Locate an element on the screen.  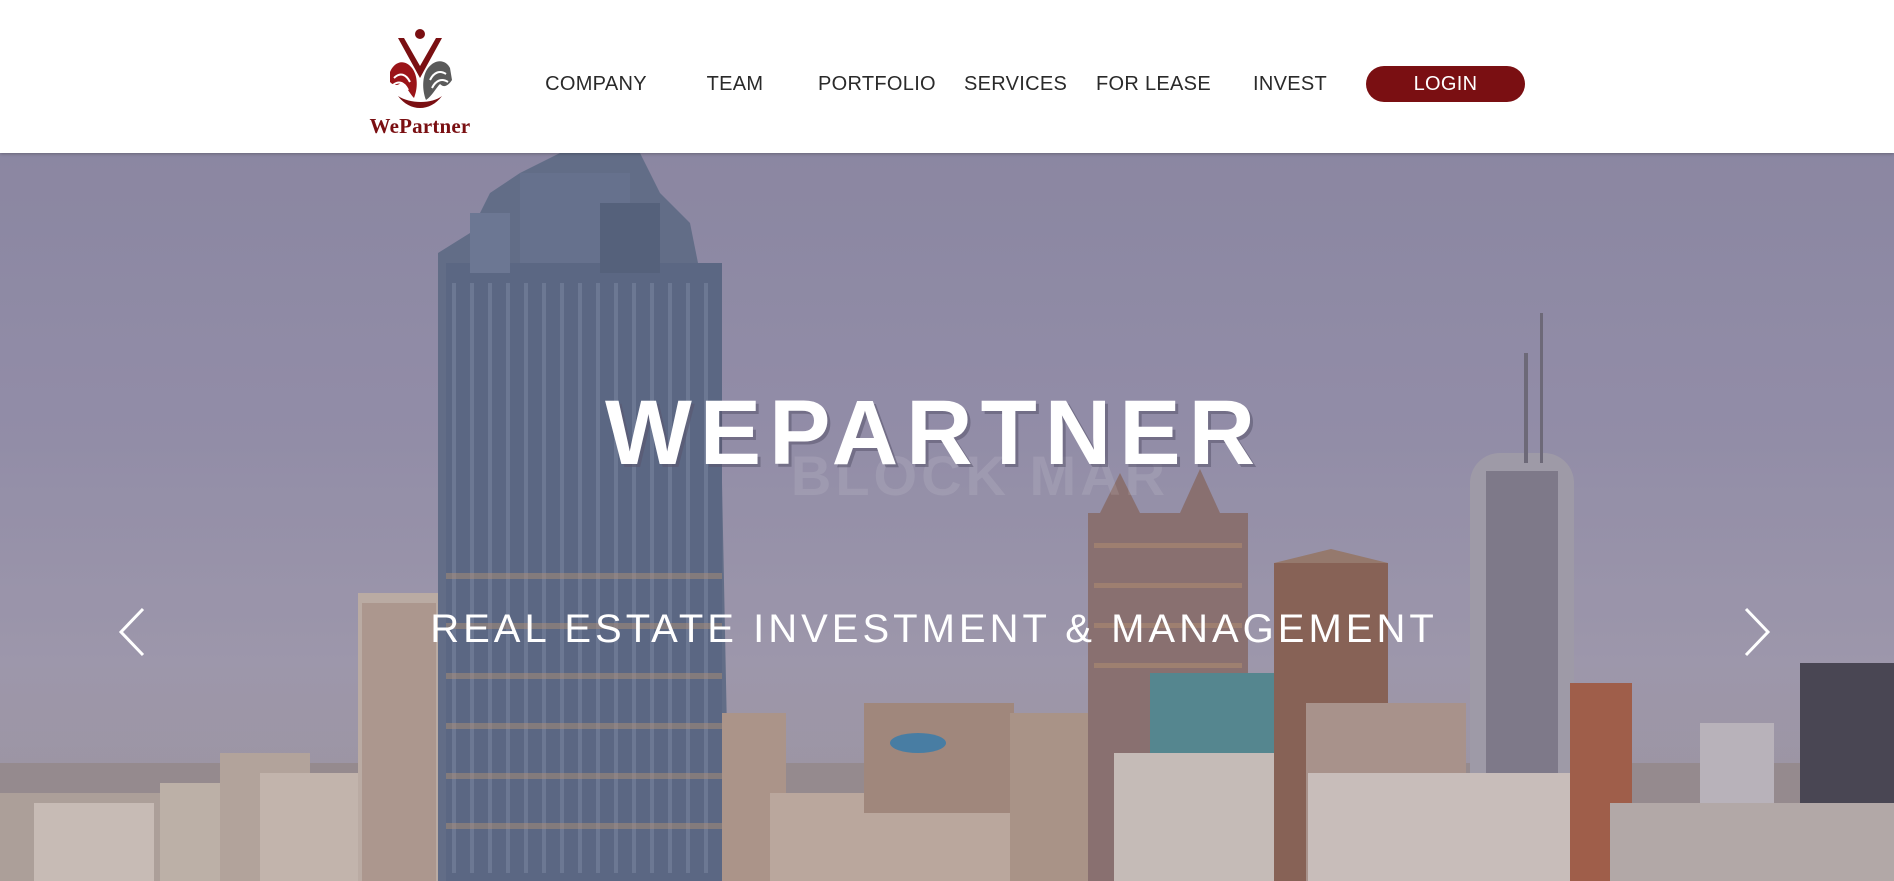
login-button: LOGIN is located at coordinates (1445, 84).